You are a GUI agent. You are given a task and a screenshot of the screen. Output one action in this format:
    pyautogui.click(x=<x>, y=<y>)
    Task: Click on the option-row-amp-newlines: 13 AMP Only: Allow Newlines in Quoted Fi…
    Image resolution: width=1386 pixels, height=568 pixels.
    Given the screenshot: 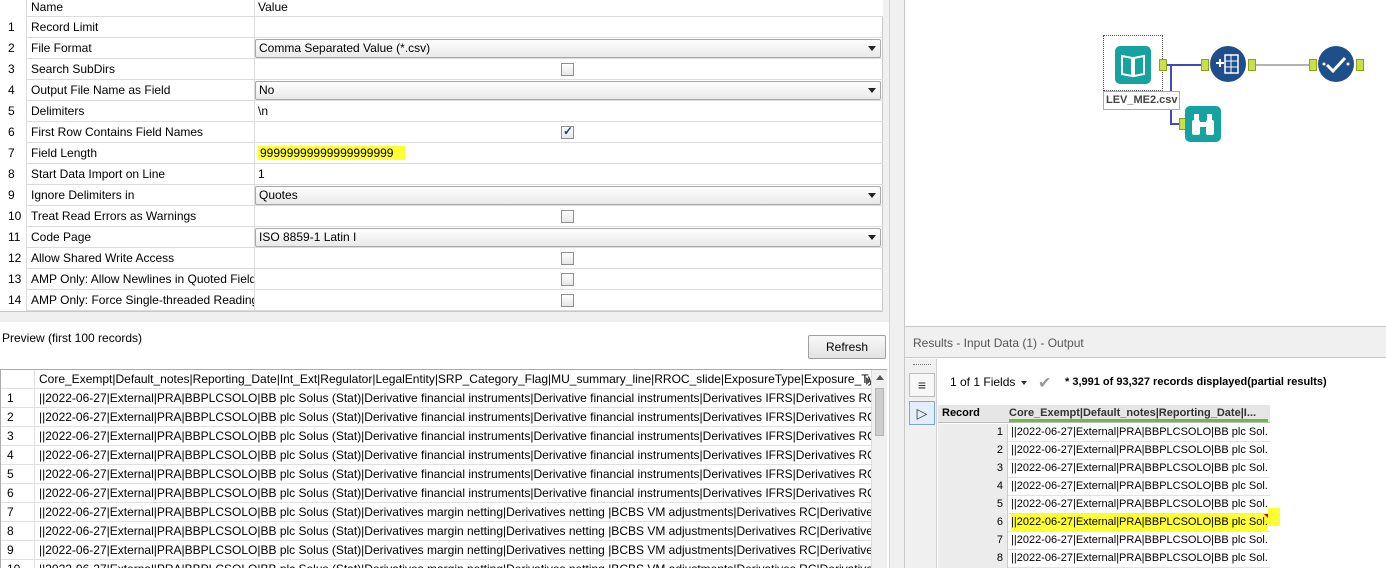 What is the action you would take?
    pyautogui.click(x=441, y=279)
    